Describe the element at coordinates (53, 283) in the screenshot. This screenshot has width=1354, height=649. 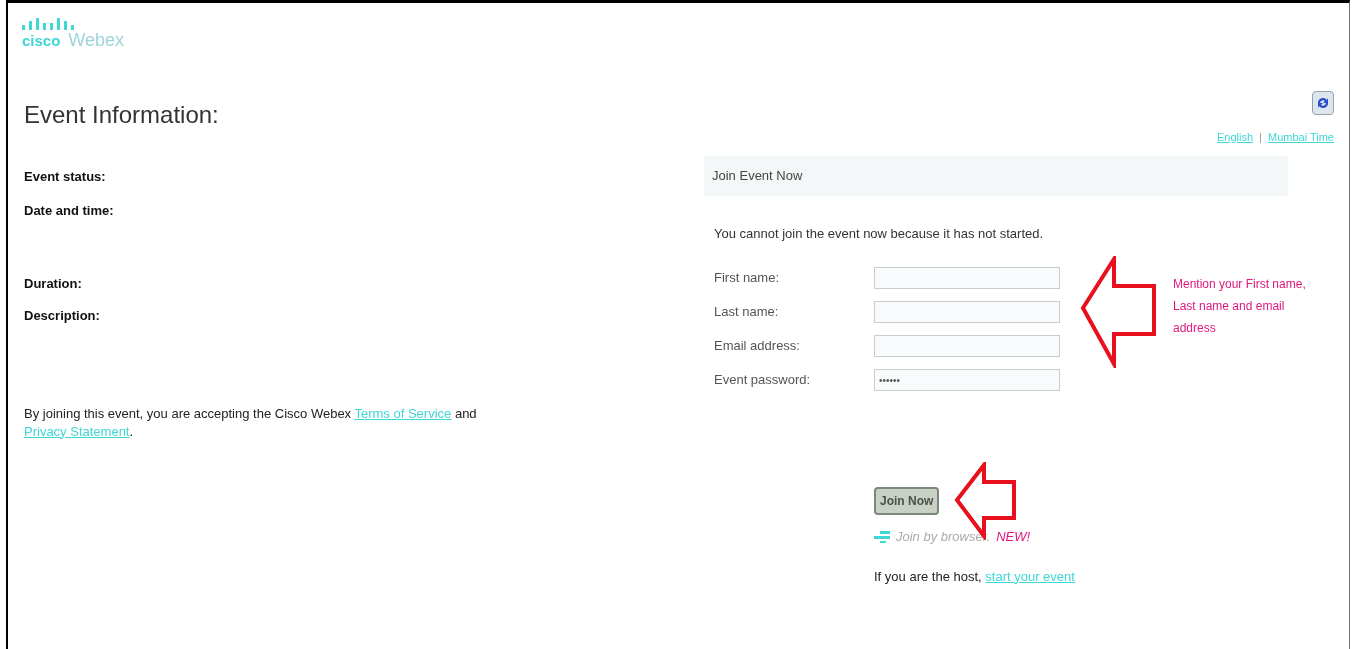
I see `detail-label: Duration:` at that location.